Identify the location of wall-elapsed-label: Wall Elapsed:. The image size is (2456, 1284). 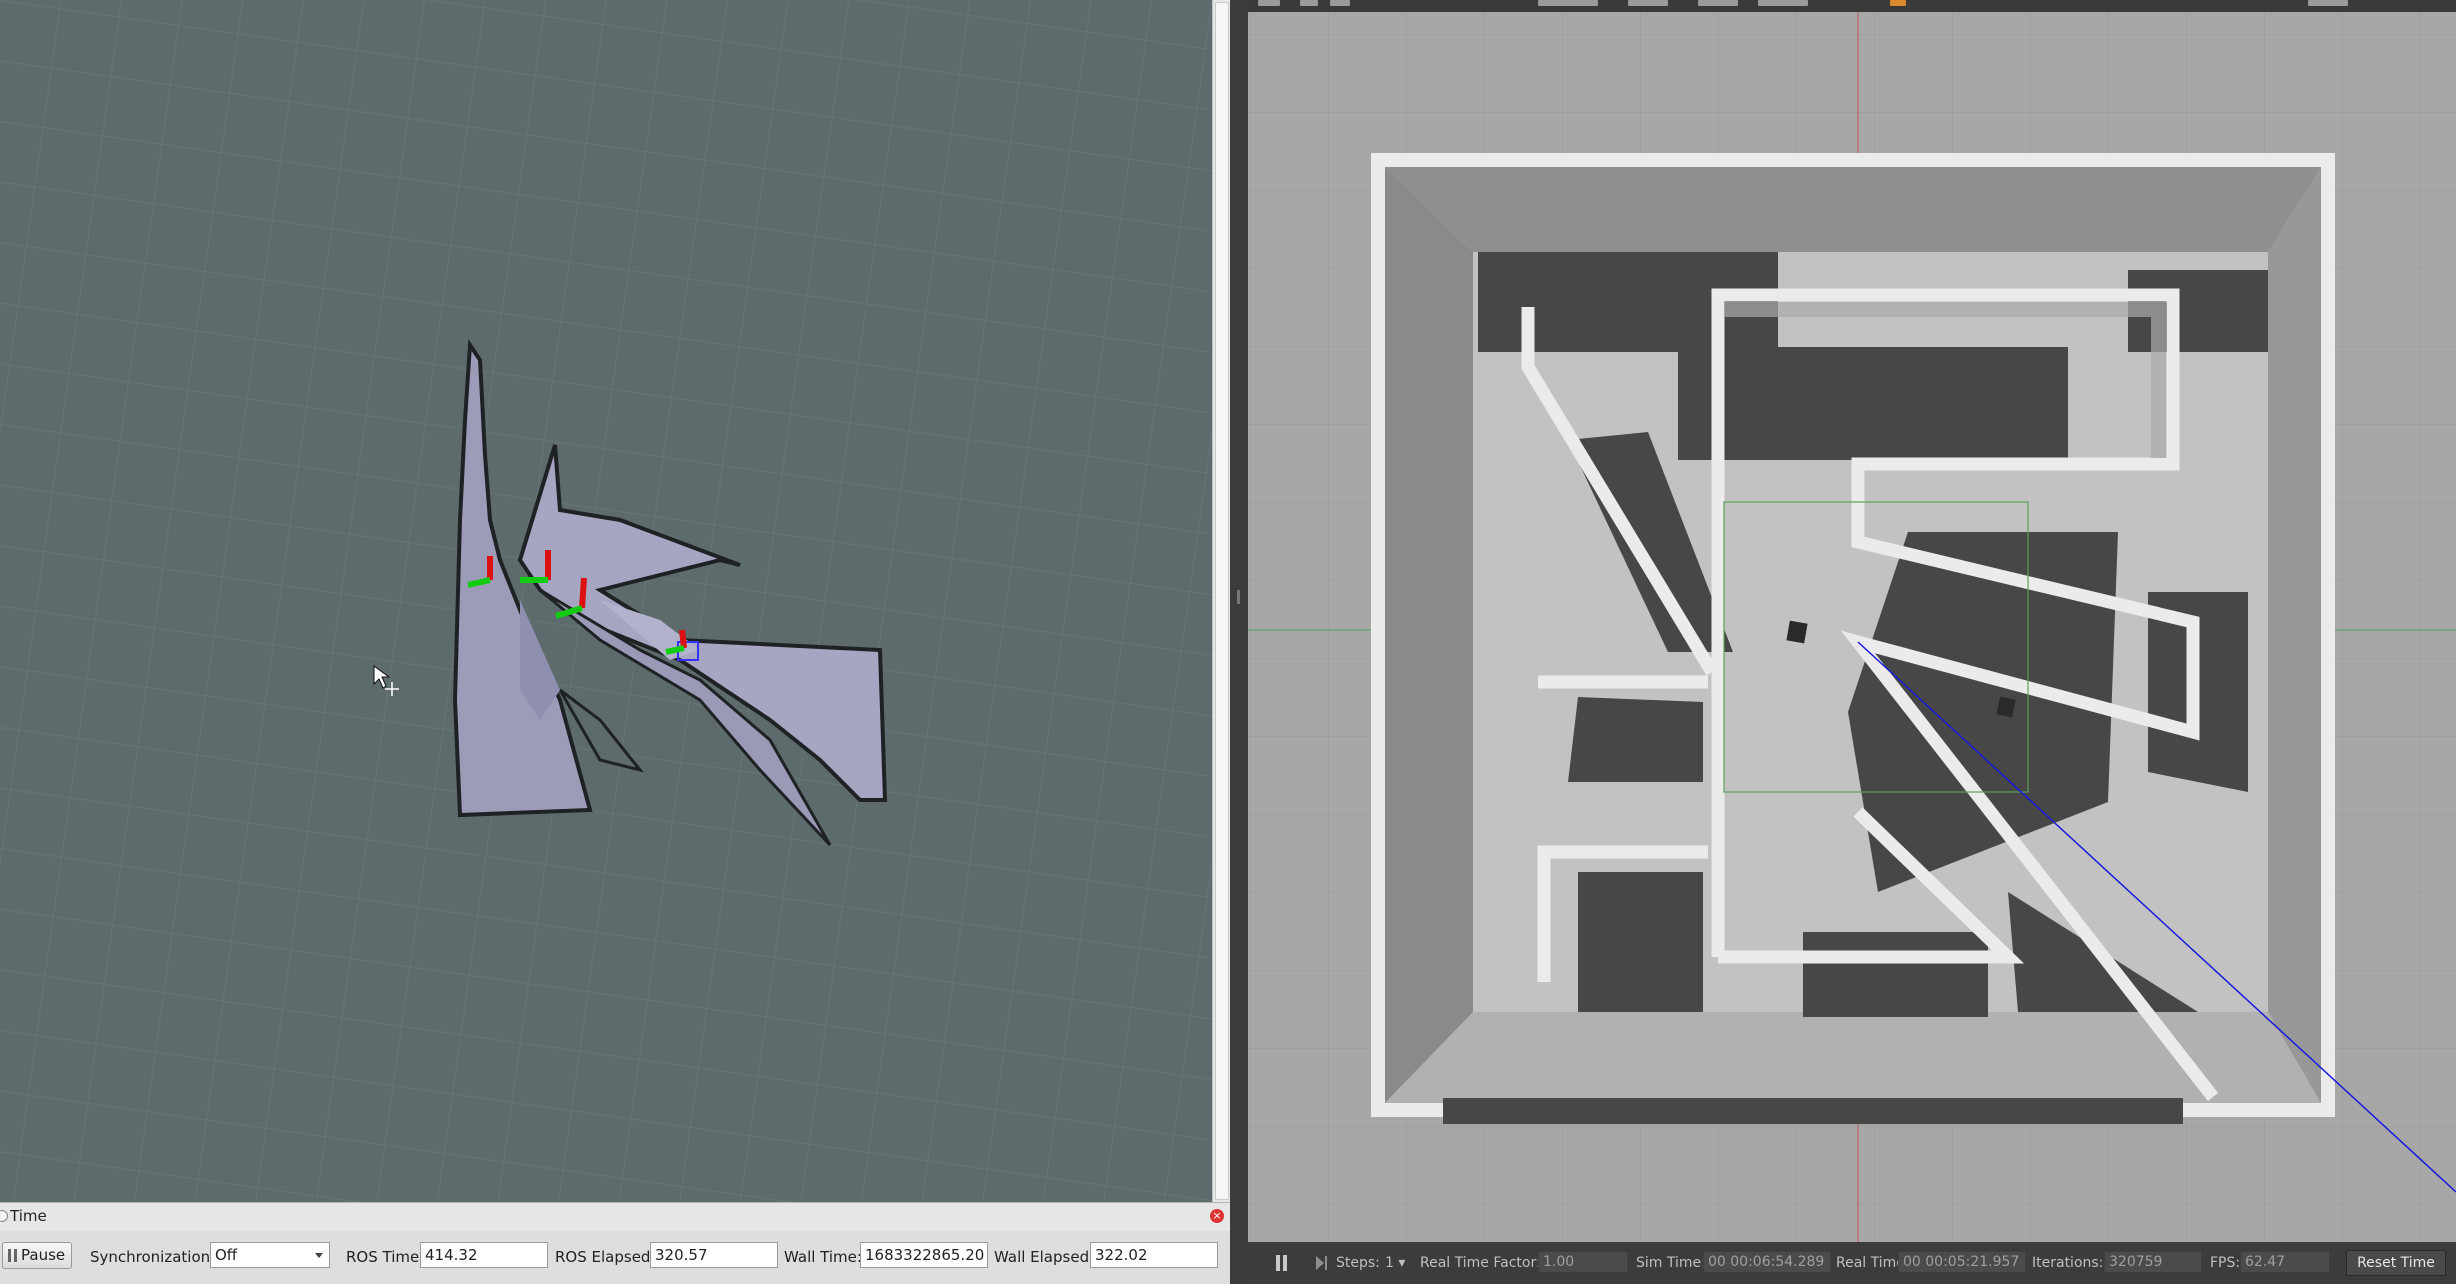
(1044, 1257).